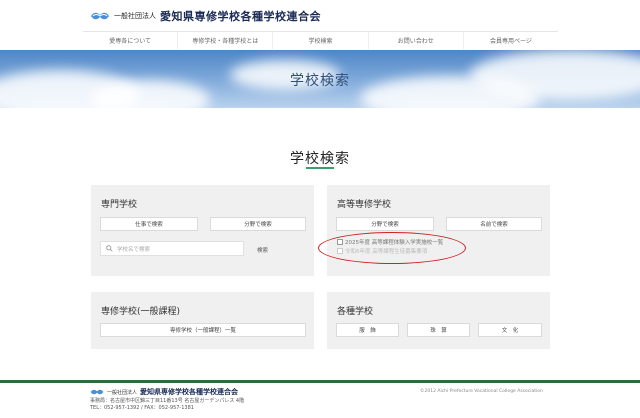 This screenshot has width=640, height=418. Describe the element at coordinates (320, 381) in the screenshot. I see `footer-divider` at that location.